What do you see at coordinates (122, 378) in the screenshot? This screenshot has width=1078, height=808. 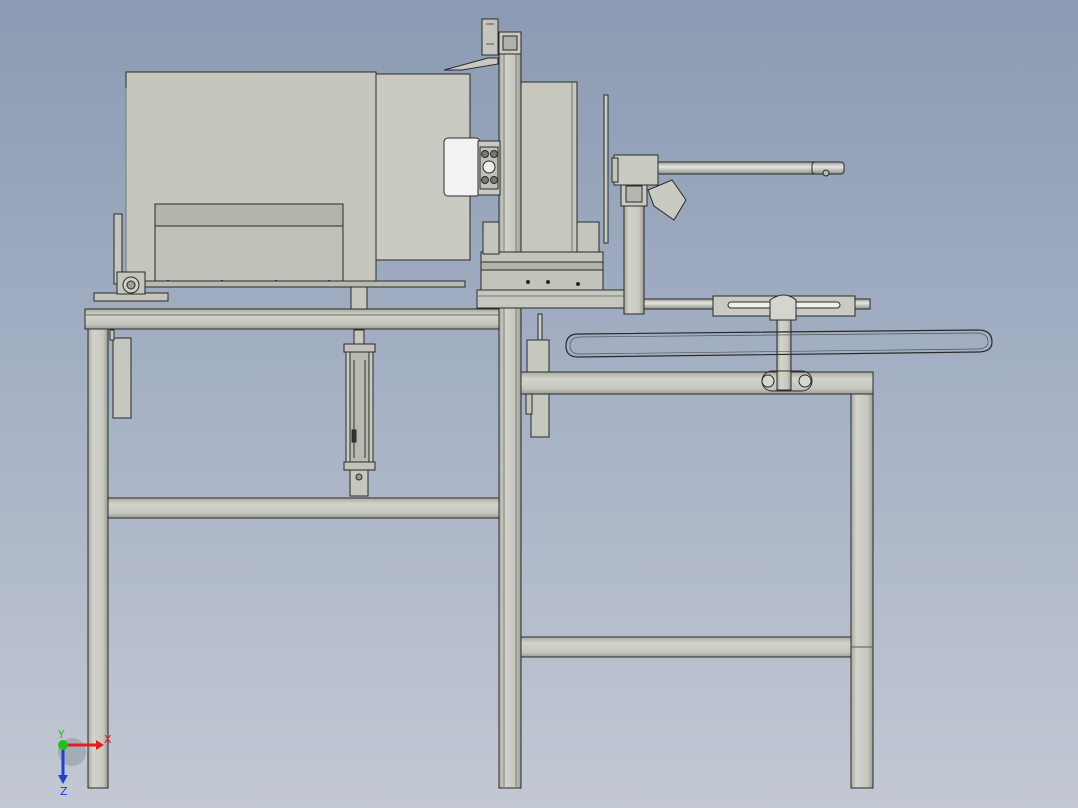 I see `left-hanging-panel` at bounding box center [122, 378].